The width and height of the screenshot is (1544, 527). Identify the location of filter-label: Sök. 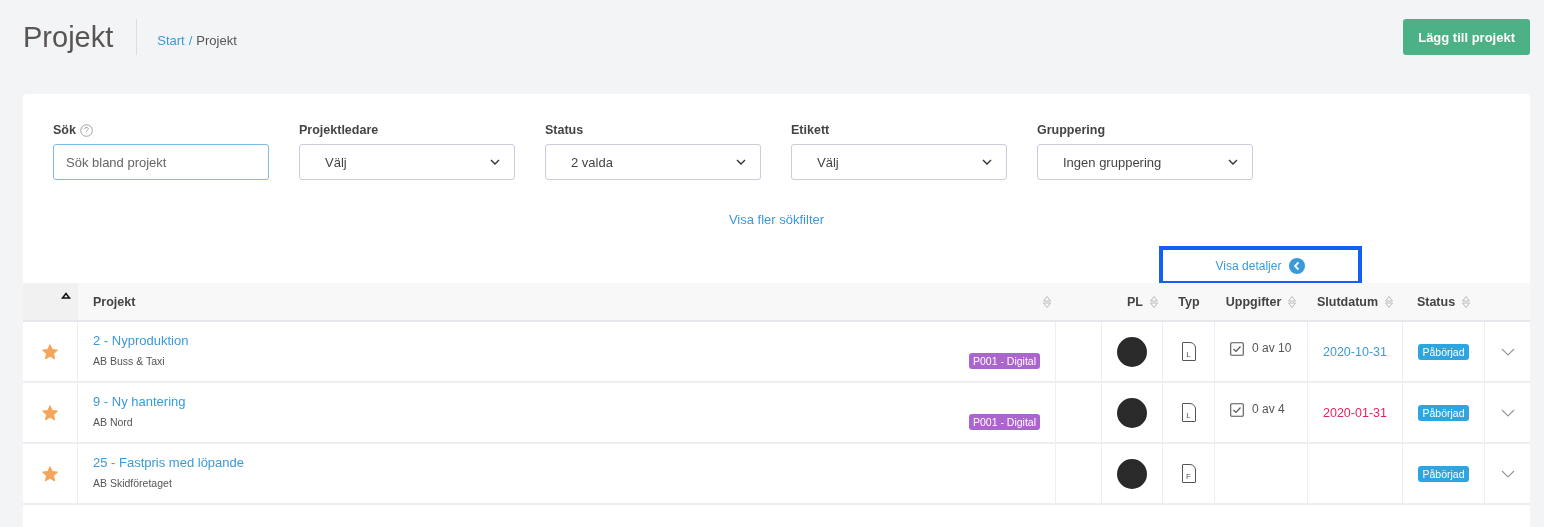
(64, 130).